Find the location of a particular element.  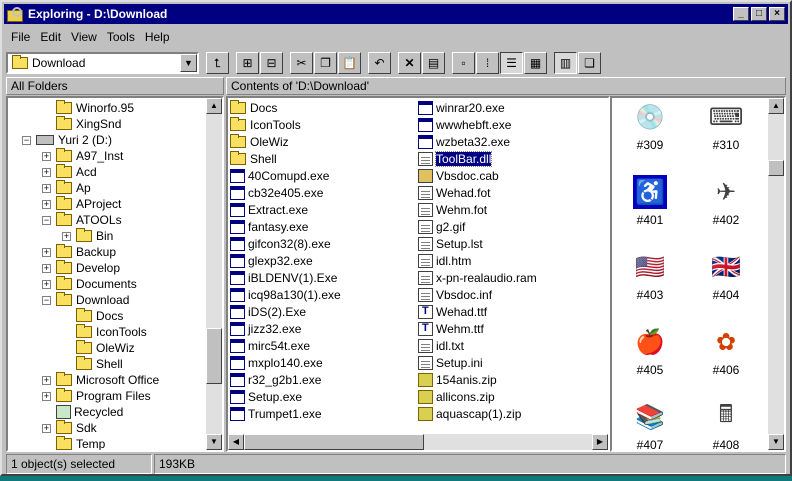

tree-item: Acd is located at coordinates (76, 172).